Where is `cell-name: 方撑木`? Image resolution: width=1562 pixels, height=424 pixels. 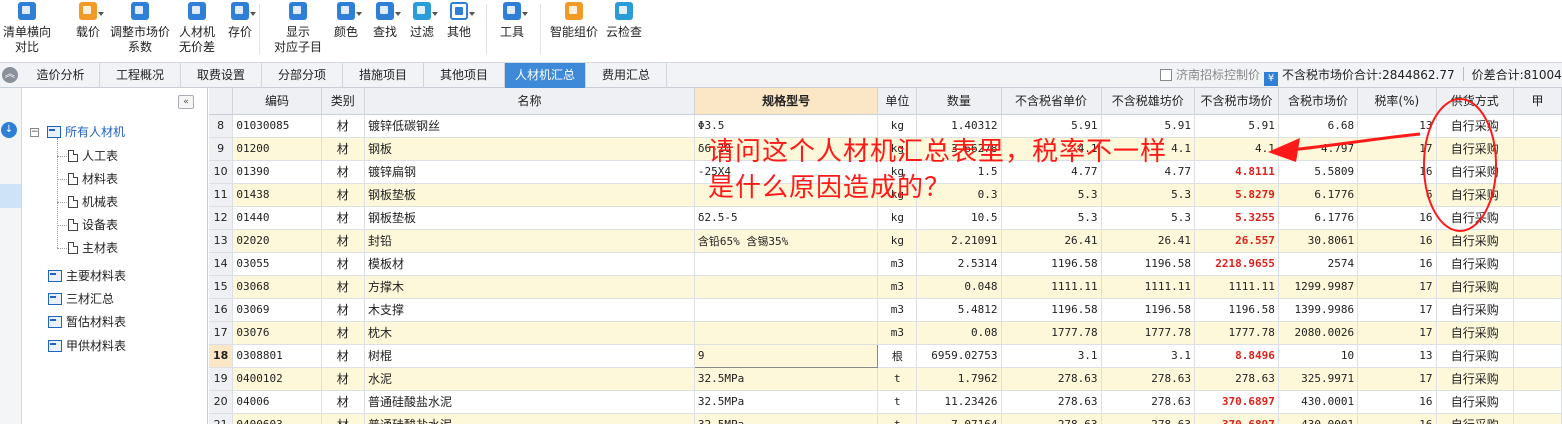
cell-name: 方撑木 is located at coordinates (529, 287).